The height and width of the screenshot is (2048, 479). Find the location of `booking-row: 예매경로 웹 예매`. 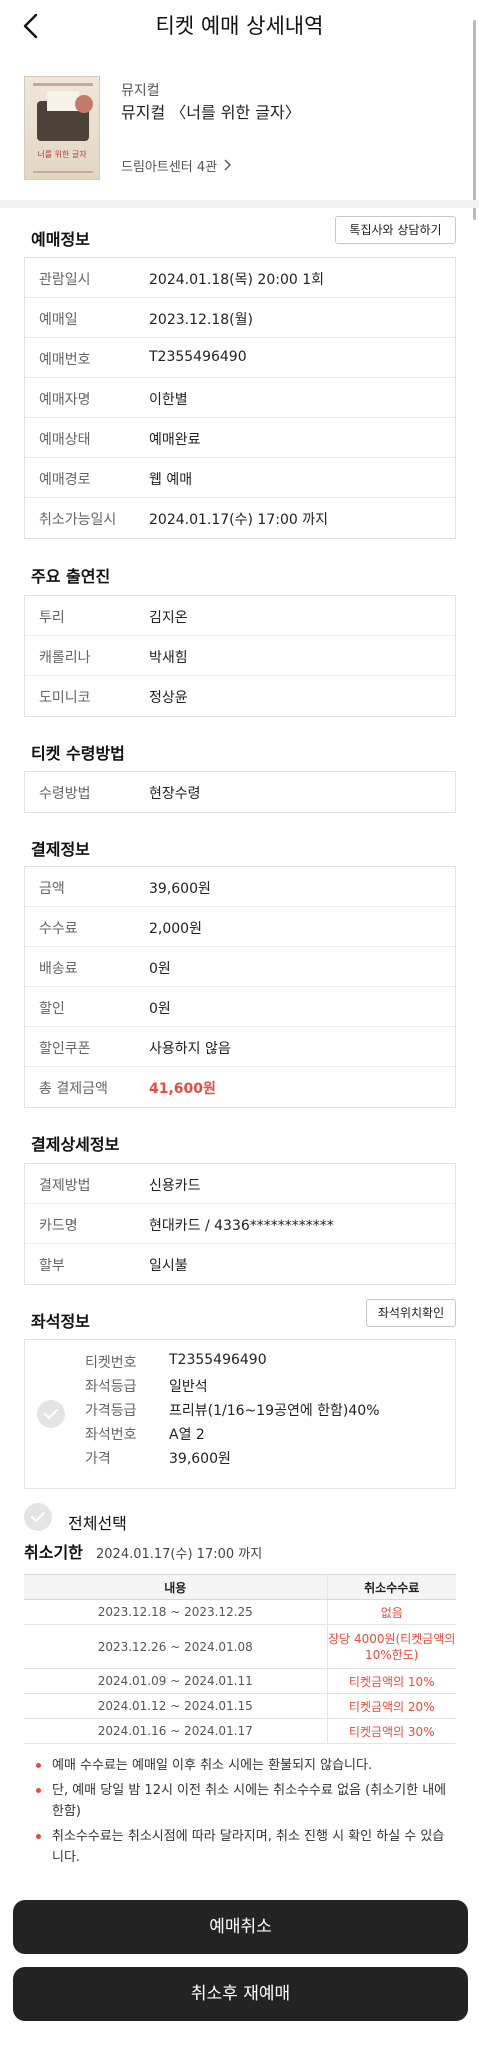

booking-row: 예매경로 웹 예매 is located at coordinates (240, 478).